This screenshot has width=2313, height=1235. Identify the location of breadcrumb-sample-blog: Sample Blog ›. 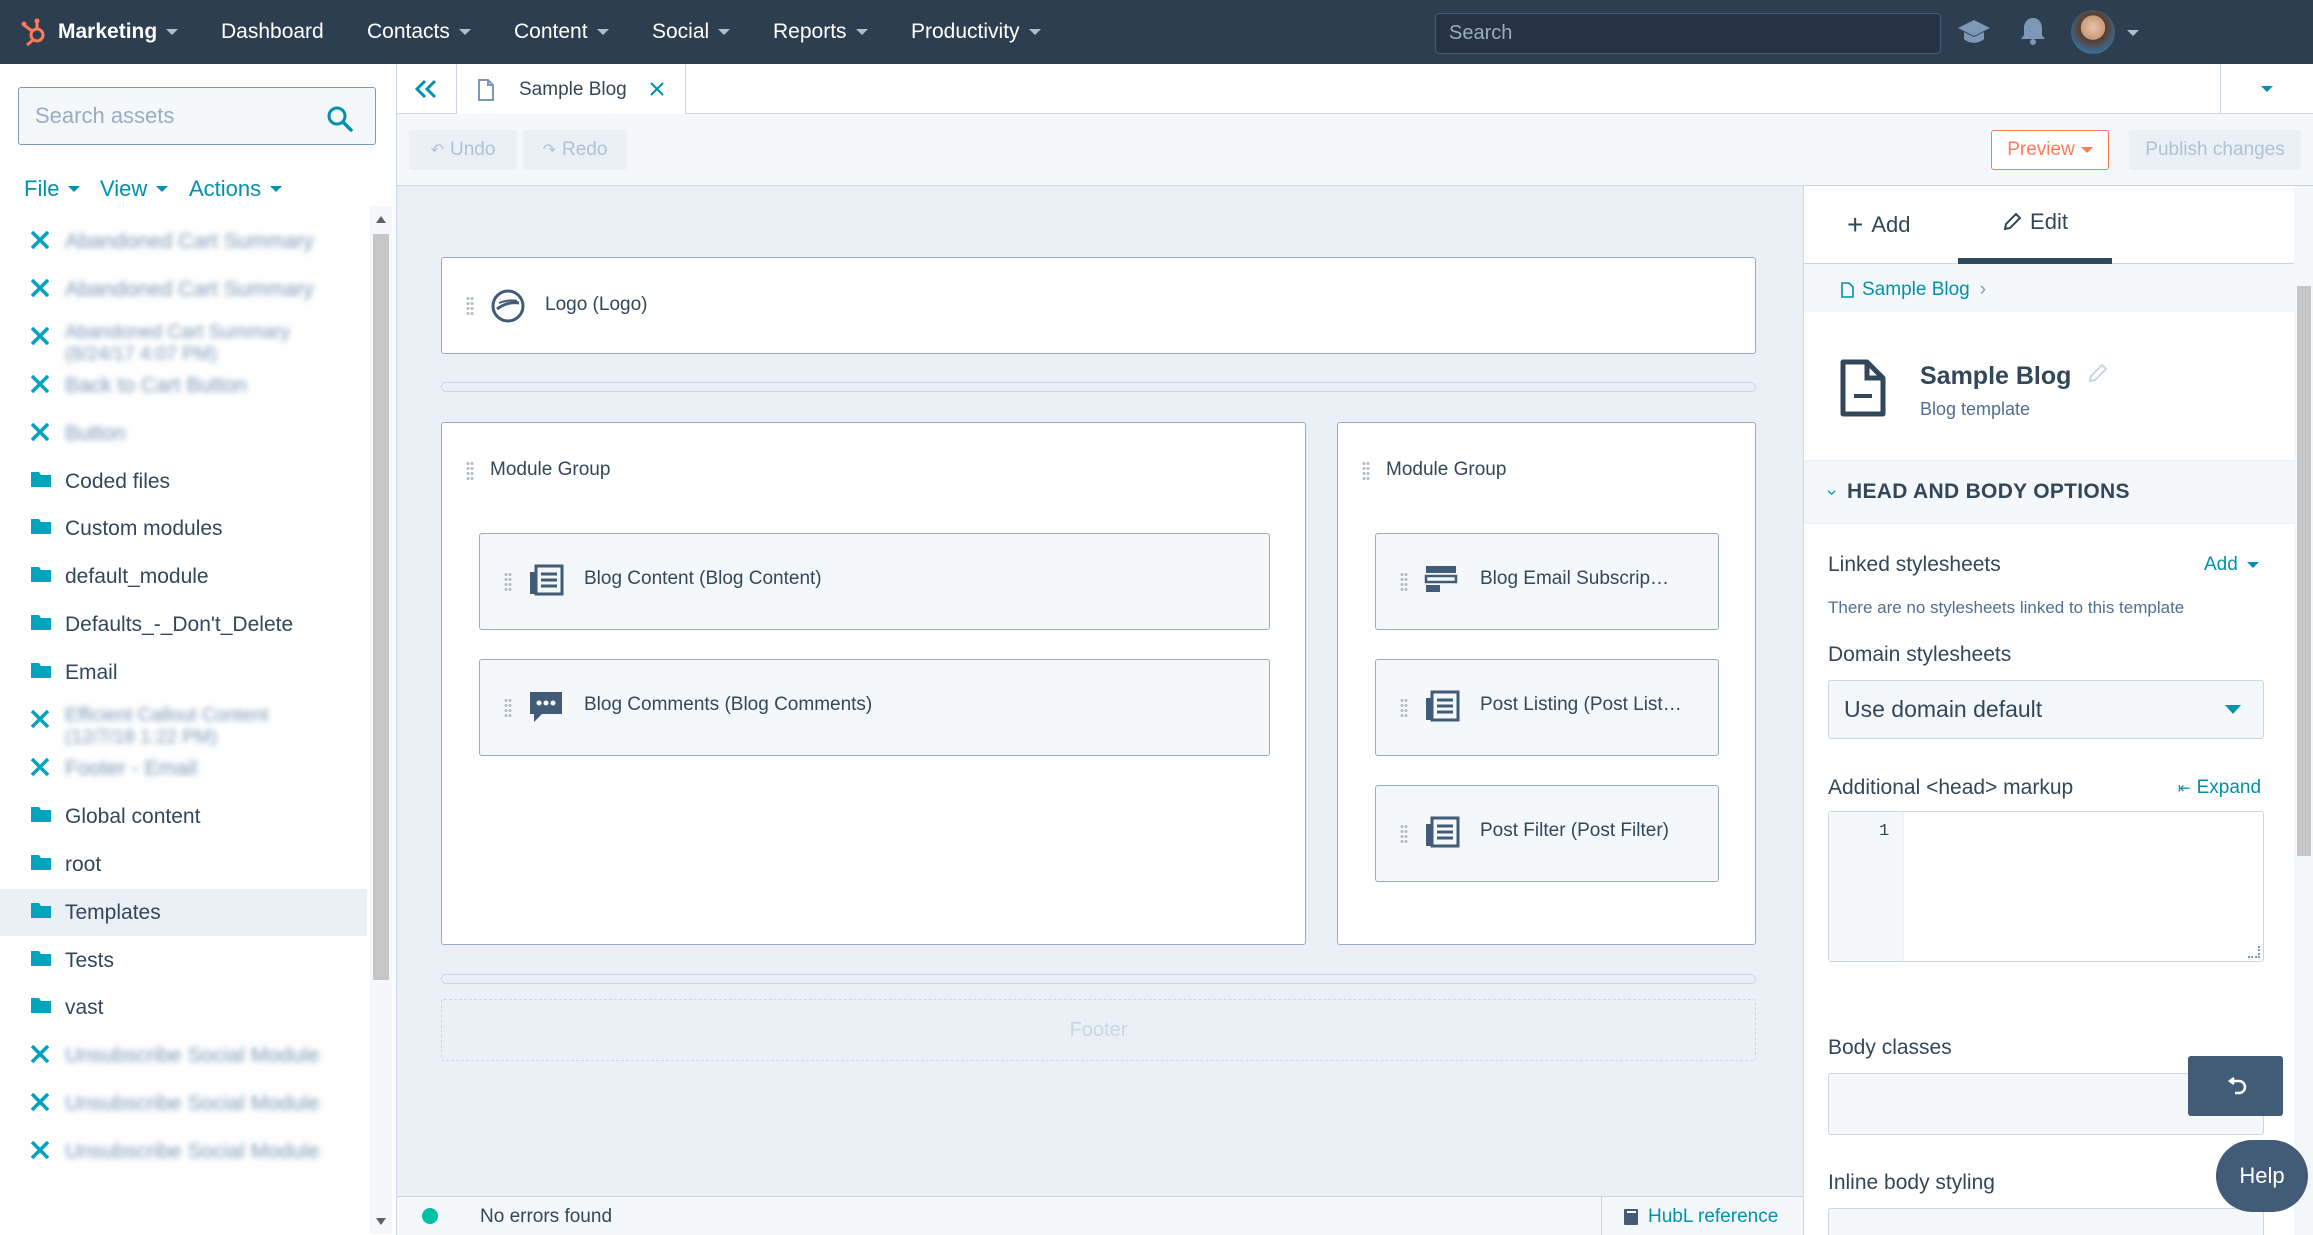
(1913, 290).